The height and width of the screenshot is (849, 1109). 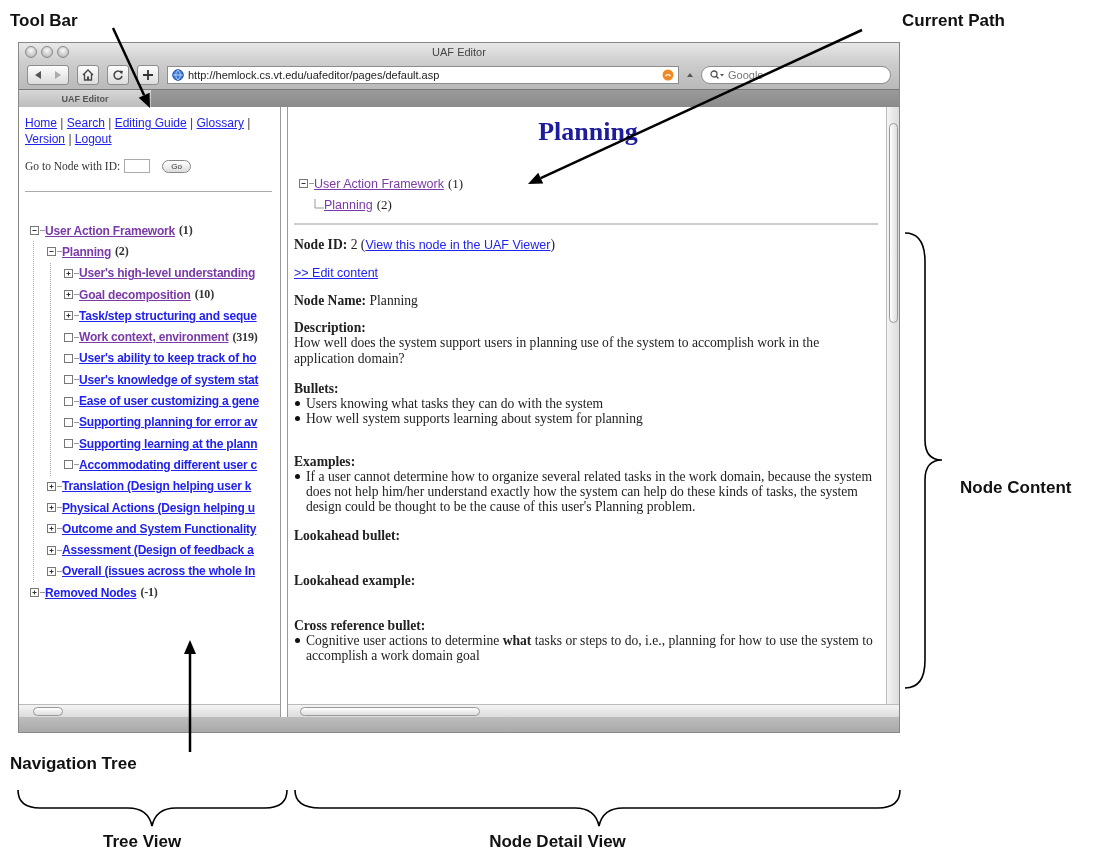 I want to click on back-forward-button, so click(x=48, y=75).